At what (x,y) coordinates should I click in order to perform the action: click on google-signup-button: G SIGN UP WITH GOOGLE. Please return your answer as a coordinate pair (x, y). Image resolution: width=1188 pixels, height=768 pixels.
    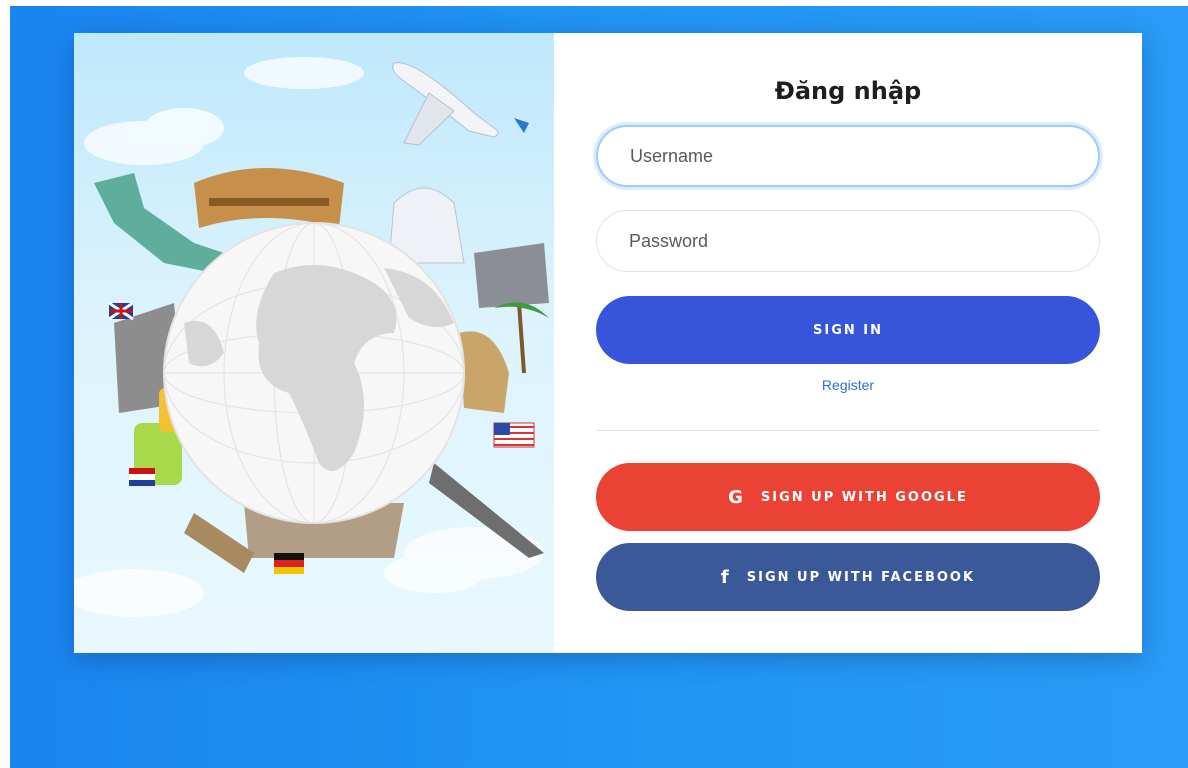
    Looking at the image, I should click on (848, 497).